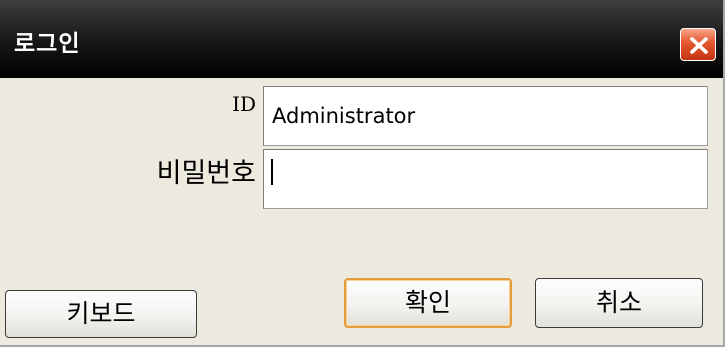 The height and width of the screenshot is (347, 725). Describe the element at coordinates (485, 116) in the screenshot. I see `id-input` at that location.